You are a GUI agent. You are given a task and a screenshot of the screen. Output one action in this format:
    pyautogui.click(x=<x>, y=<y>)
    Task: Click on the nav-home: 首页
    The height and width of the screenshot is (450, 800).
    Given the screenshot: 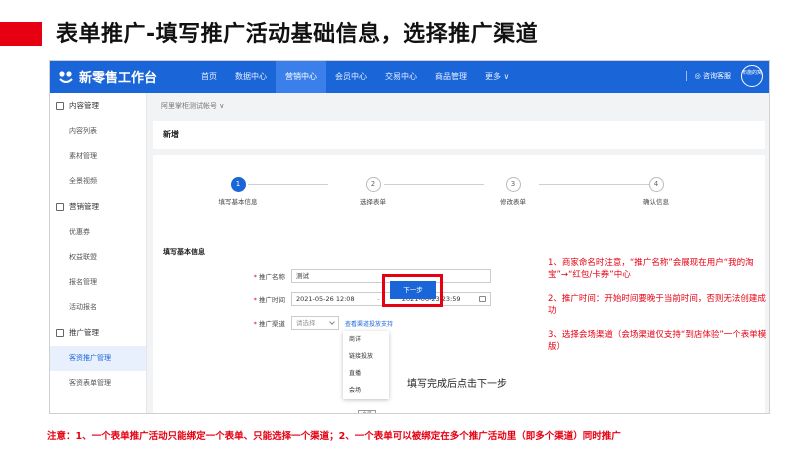 What is the action you would take?
    pyautogui.click(x=209, y=77)
    